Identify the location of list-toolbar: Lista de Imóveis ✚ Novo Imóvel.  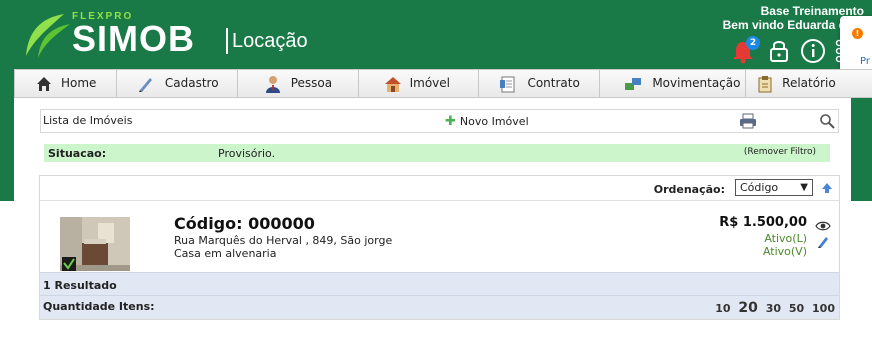
(439, 121).